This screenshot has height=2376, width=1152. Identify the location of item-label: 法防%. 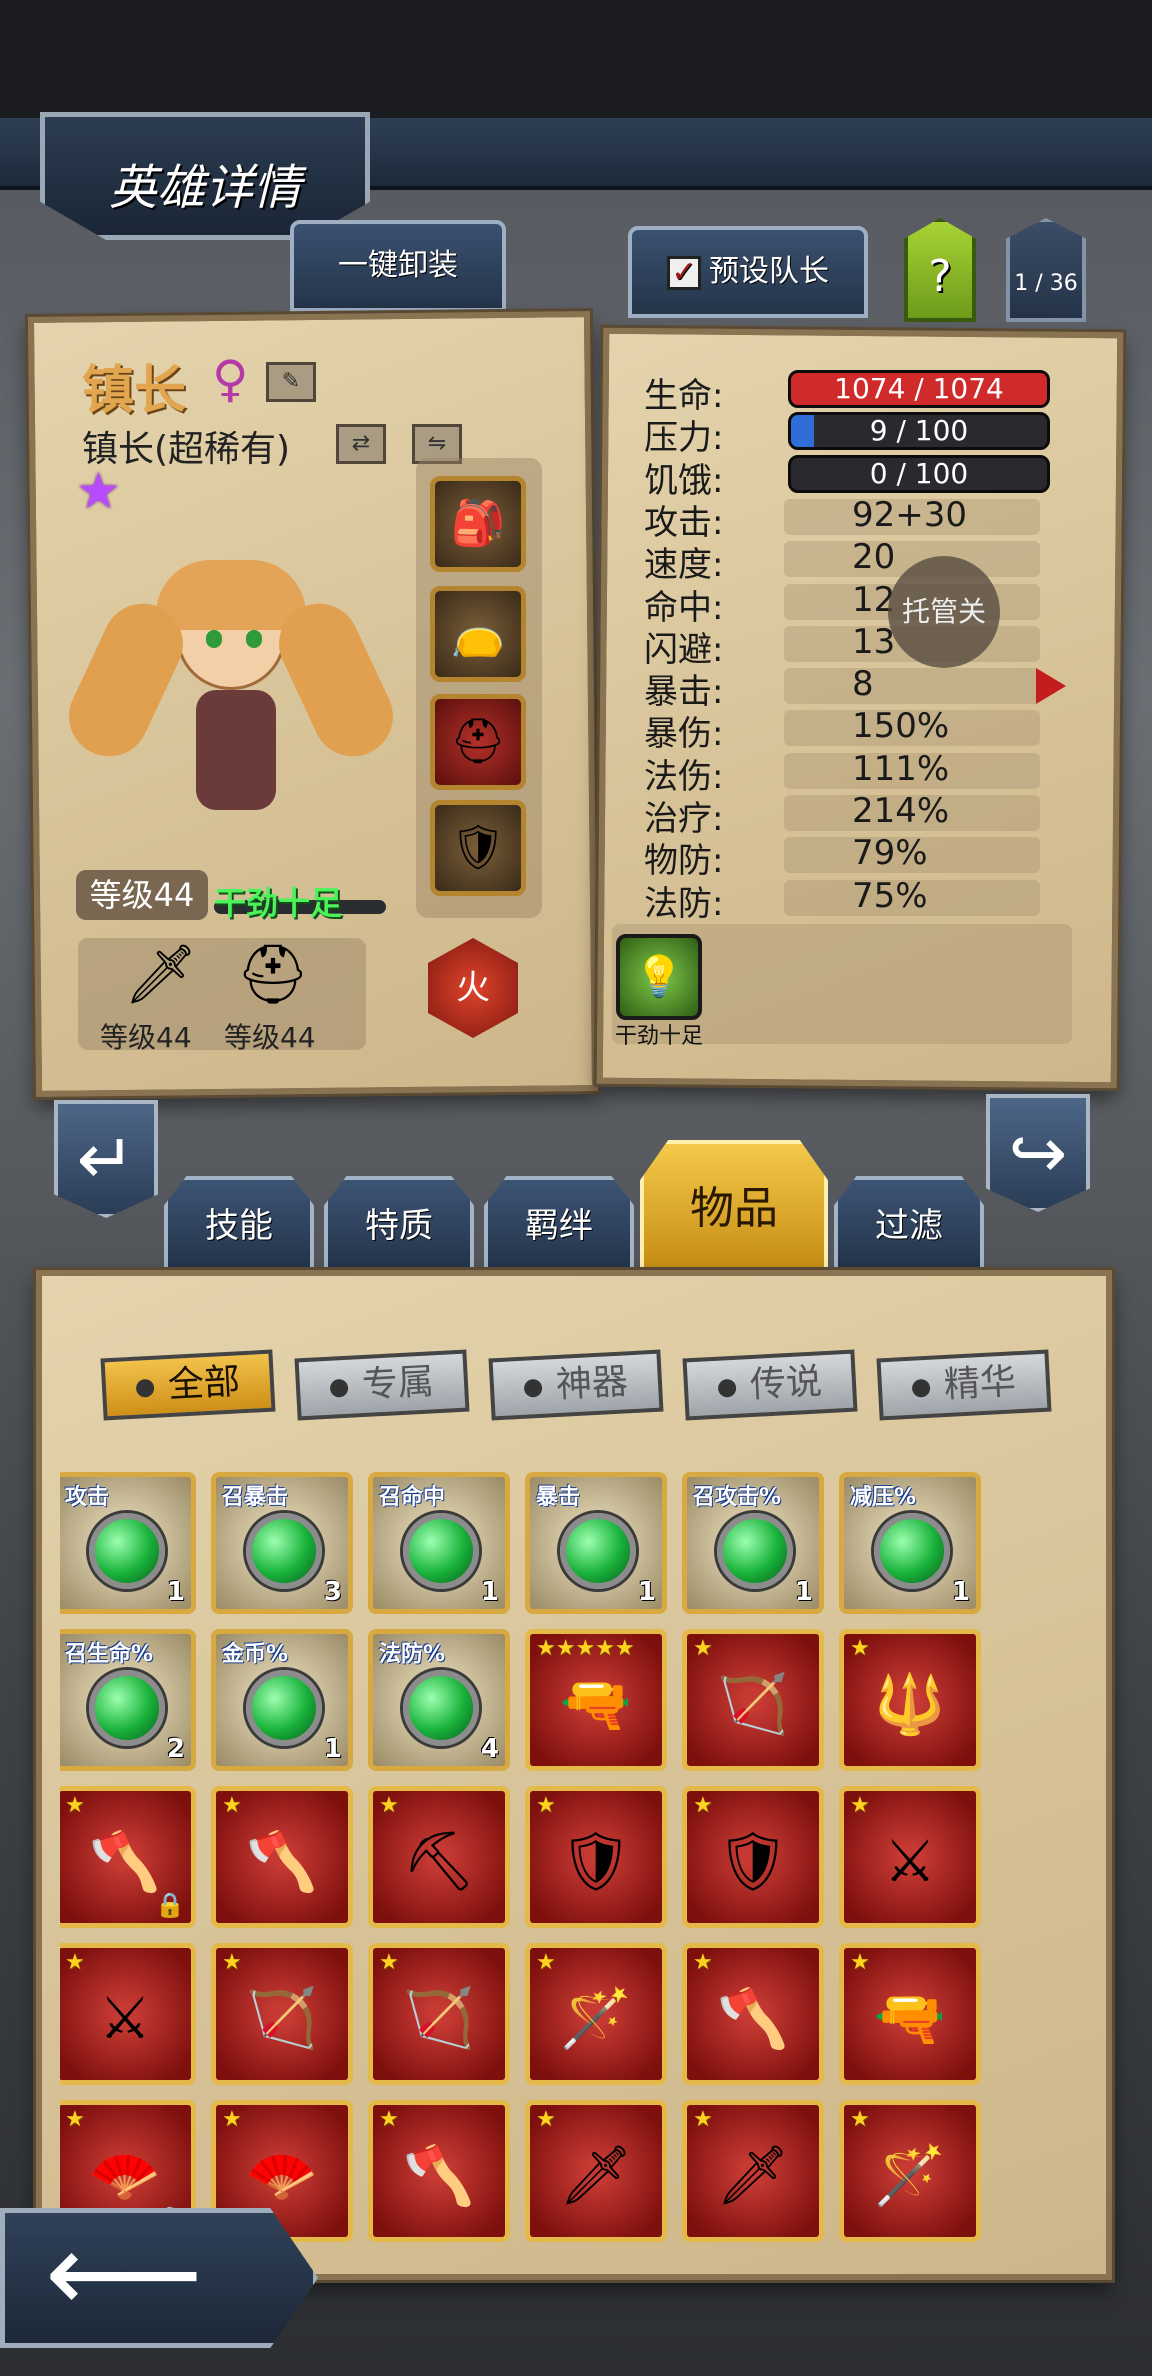
(412, 1654).